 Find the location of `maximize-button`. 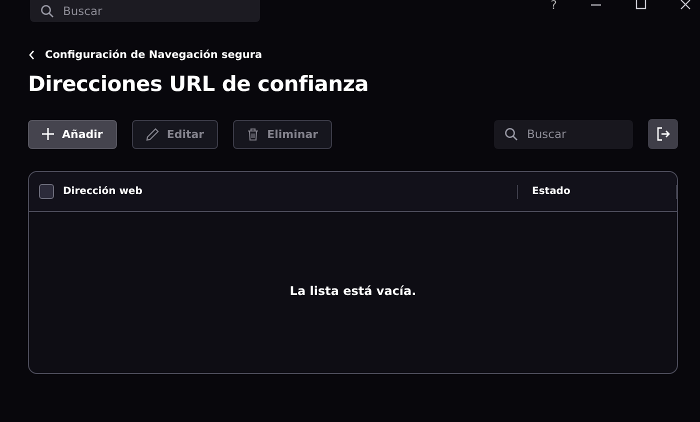

maximize-button is located at coordinates (641, 5).